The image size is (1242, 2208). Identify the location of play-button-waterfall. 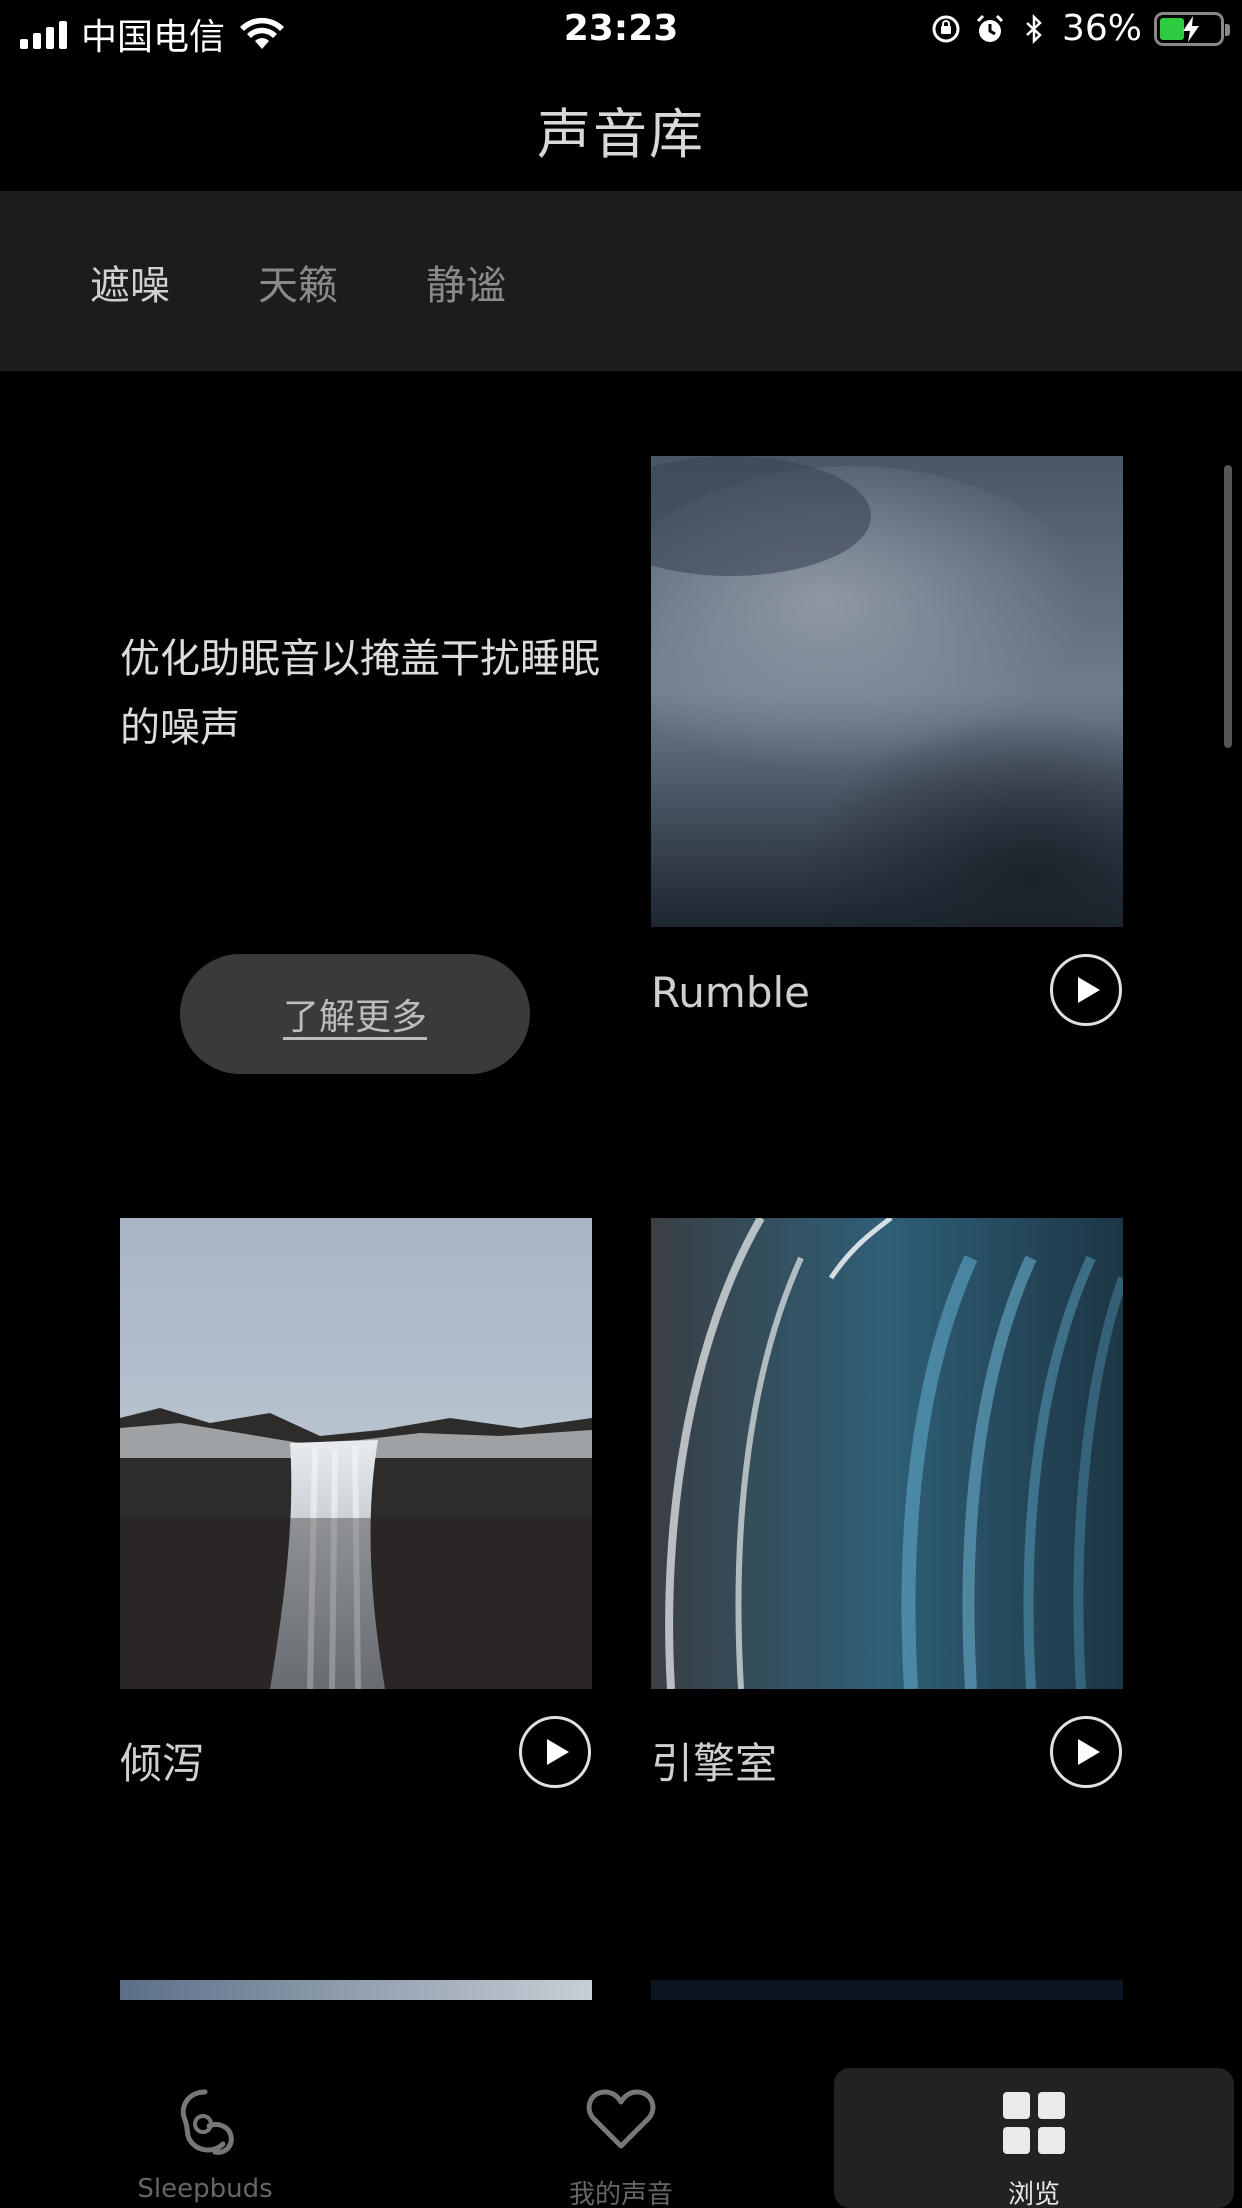
(555, 1752).